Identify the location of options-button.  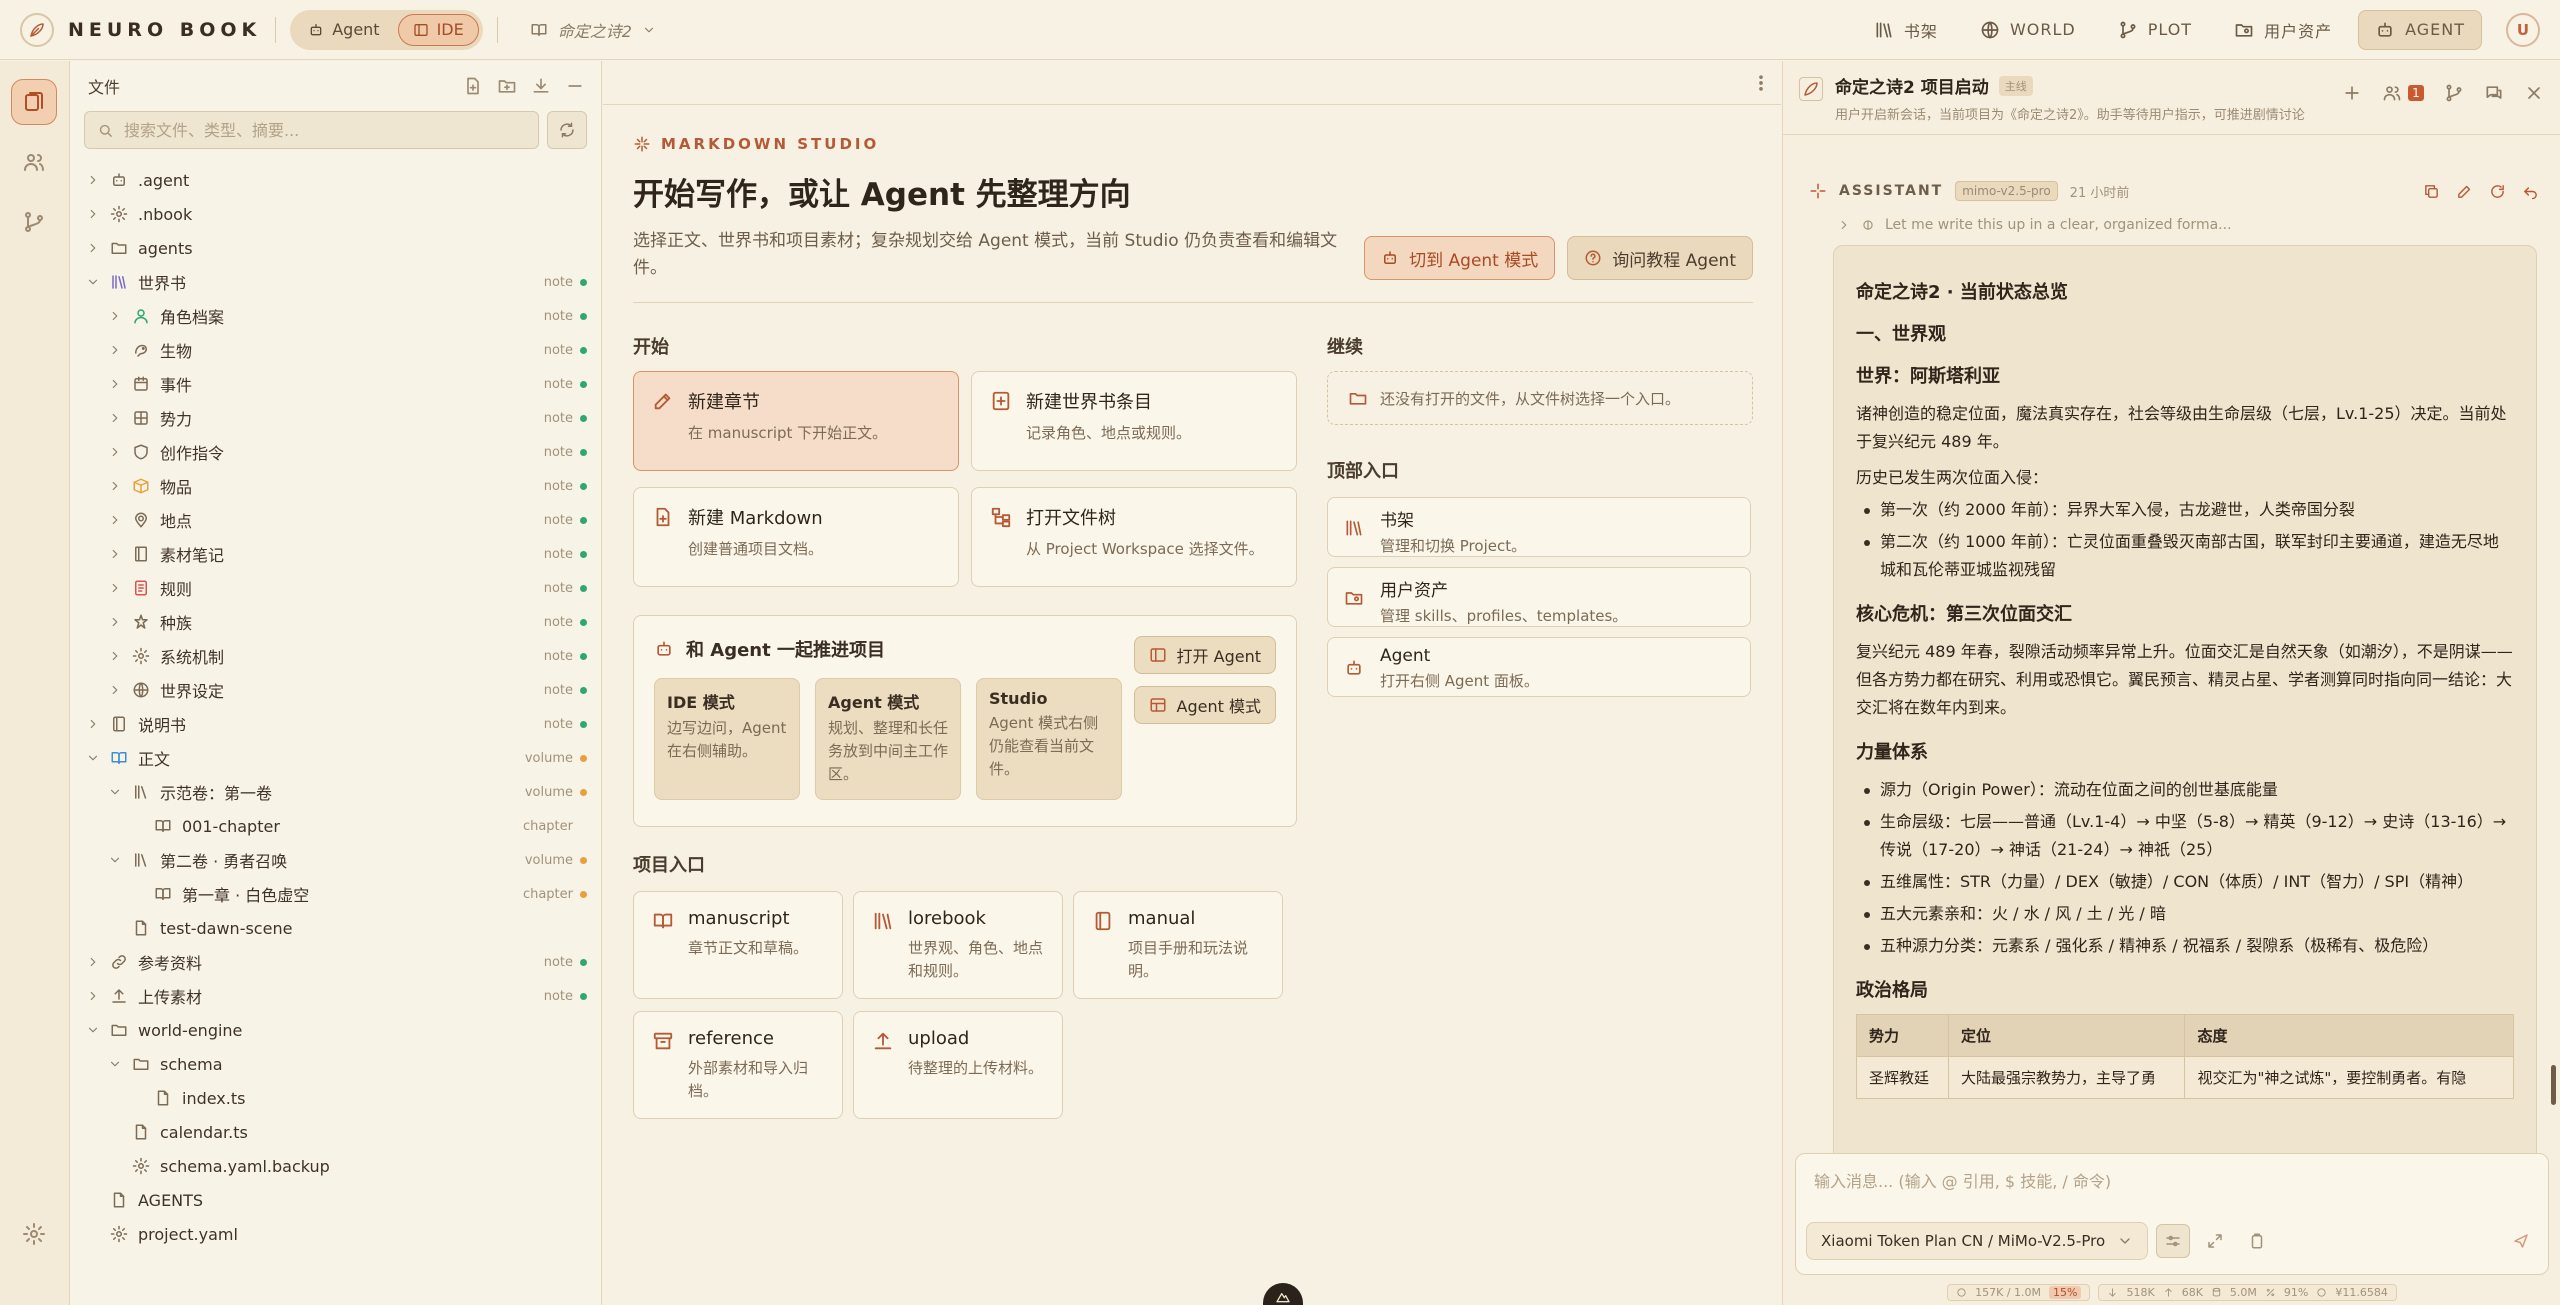
(2173, 1241).